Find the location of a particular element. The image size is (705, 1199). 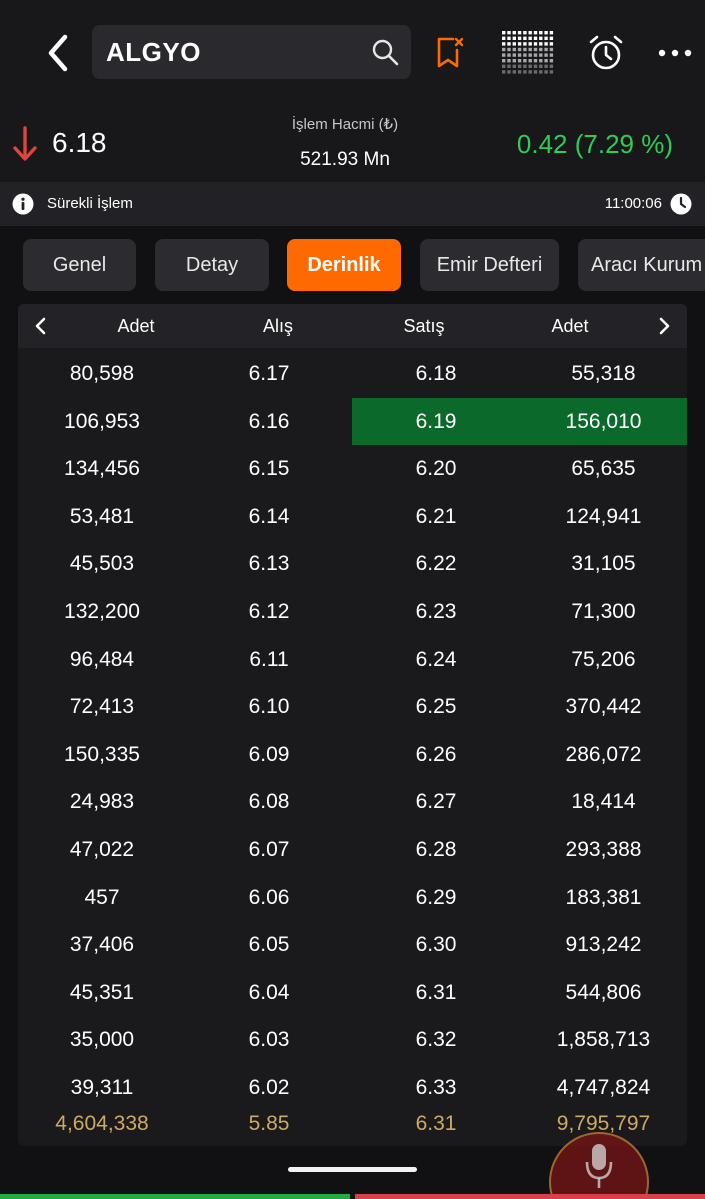

symbol-search-field: ALGYO is located at coordinates (251, 52).